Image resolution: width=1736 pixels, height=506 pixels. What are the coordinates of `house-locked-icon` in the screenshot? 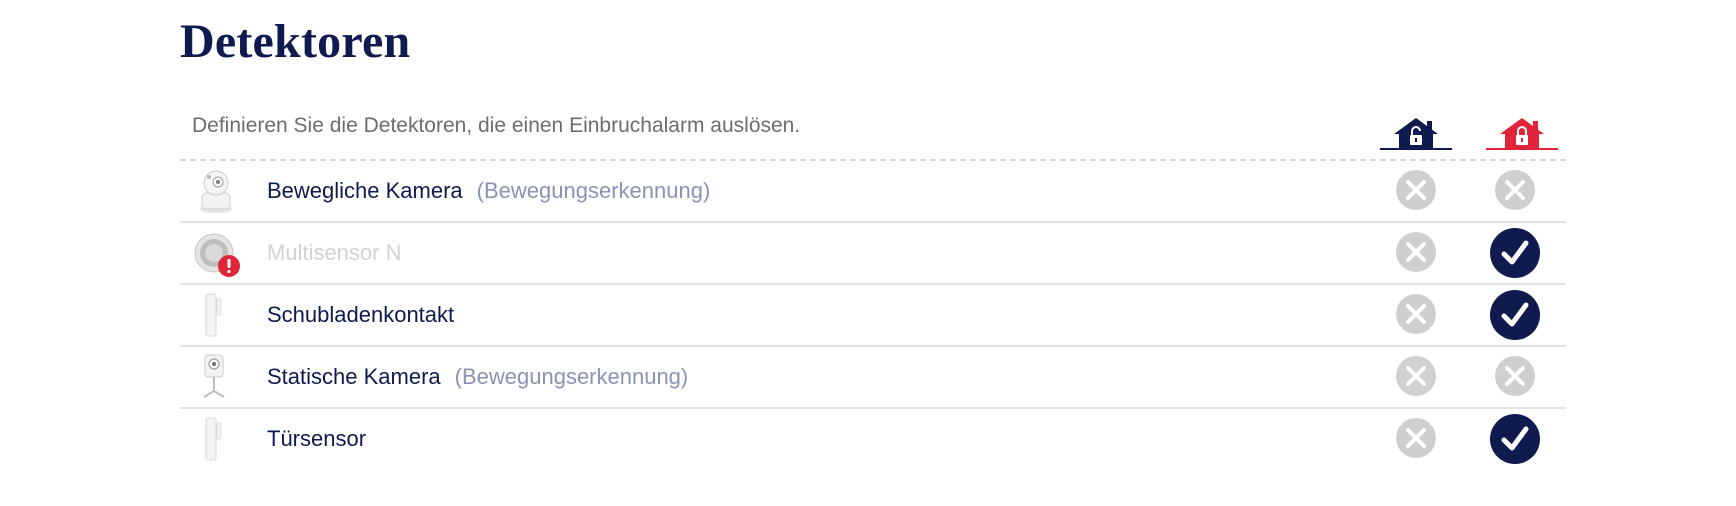 It's located at (1522, 133).